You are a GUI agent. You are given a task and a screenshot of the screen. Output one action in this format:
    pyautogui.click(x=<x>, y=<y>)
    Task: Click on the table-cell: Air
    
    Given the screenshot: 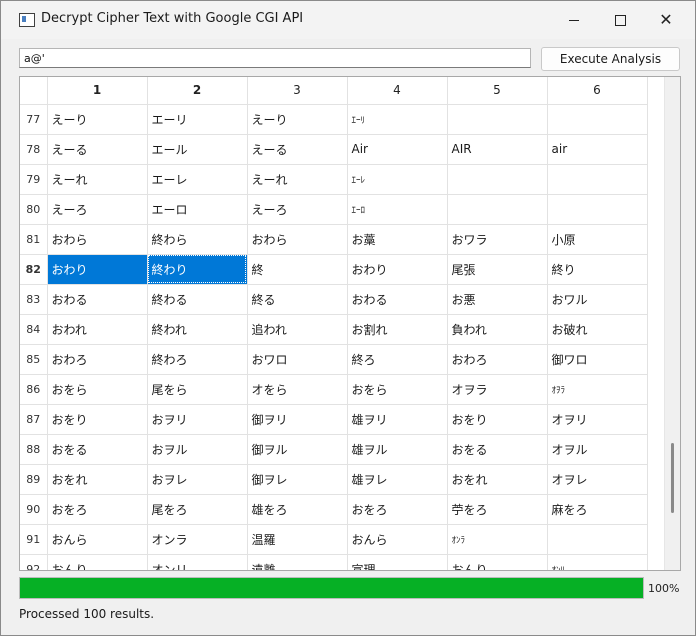 What is the action you would take?
    pyautogui.click(x=397, y=149)
    